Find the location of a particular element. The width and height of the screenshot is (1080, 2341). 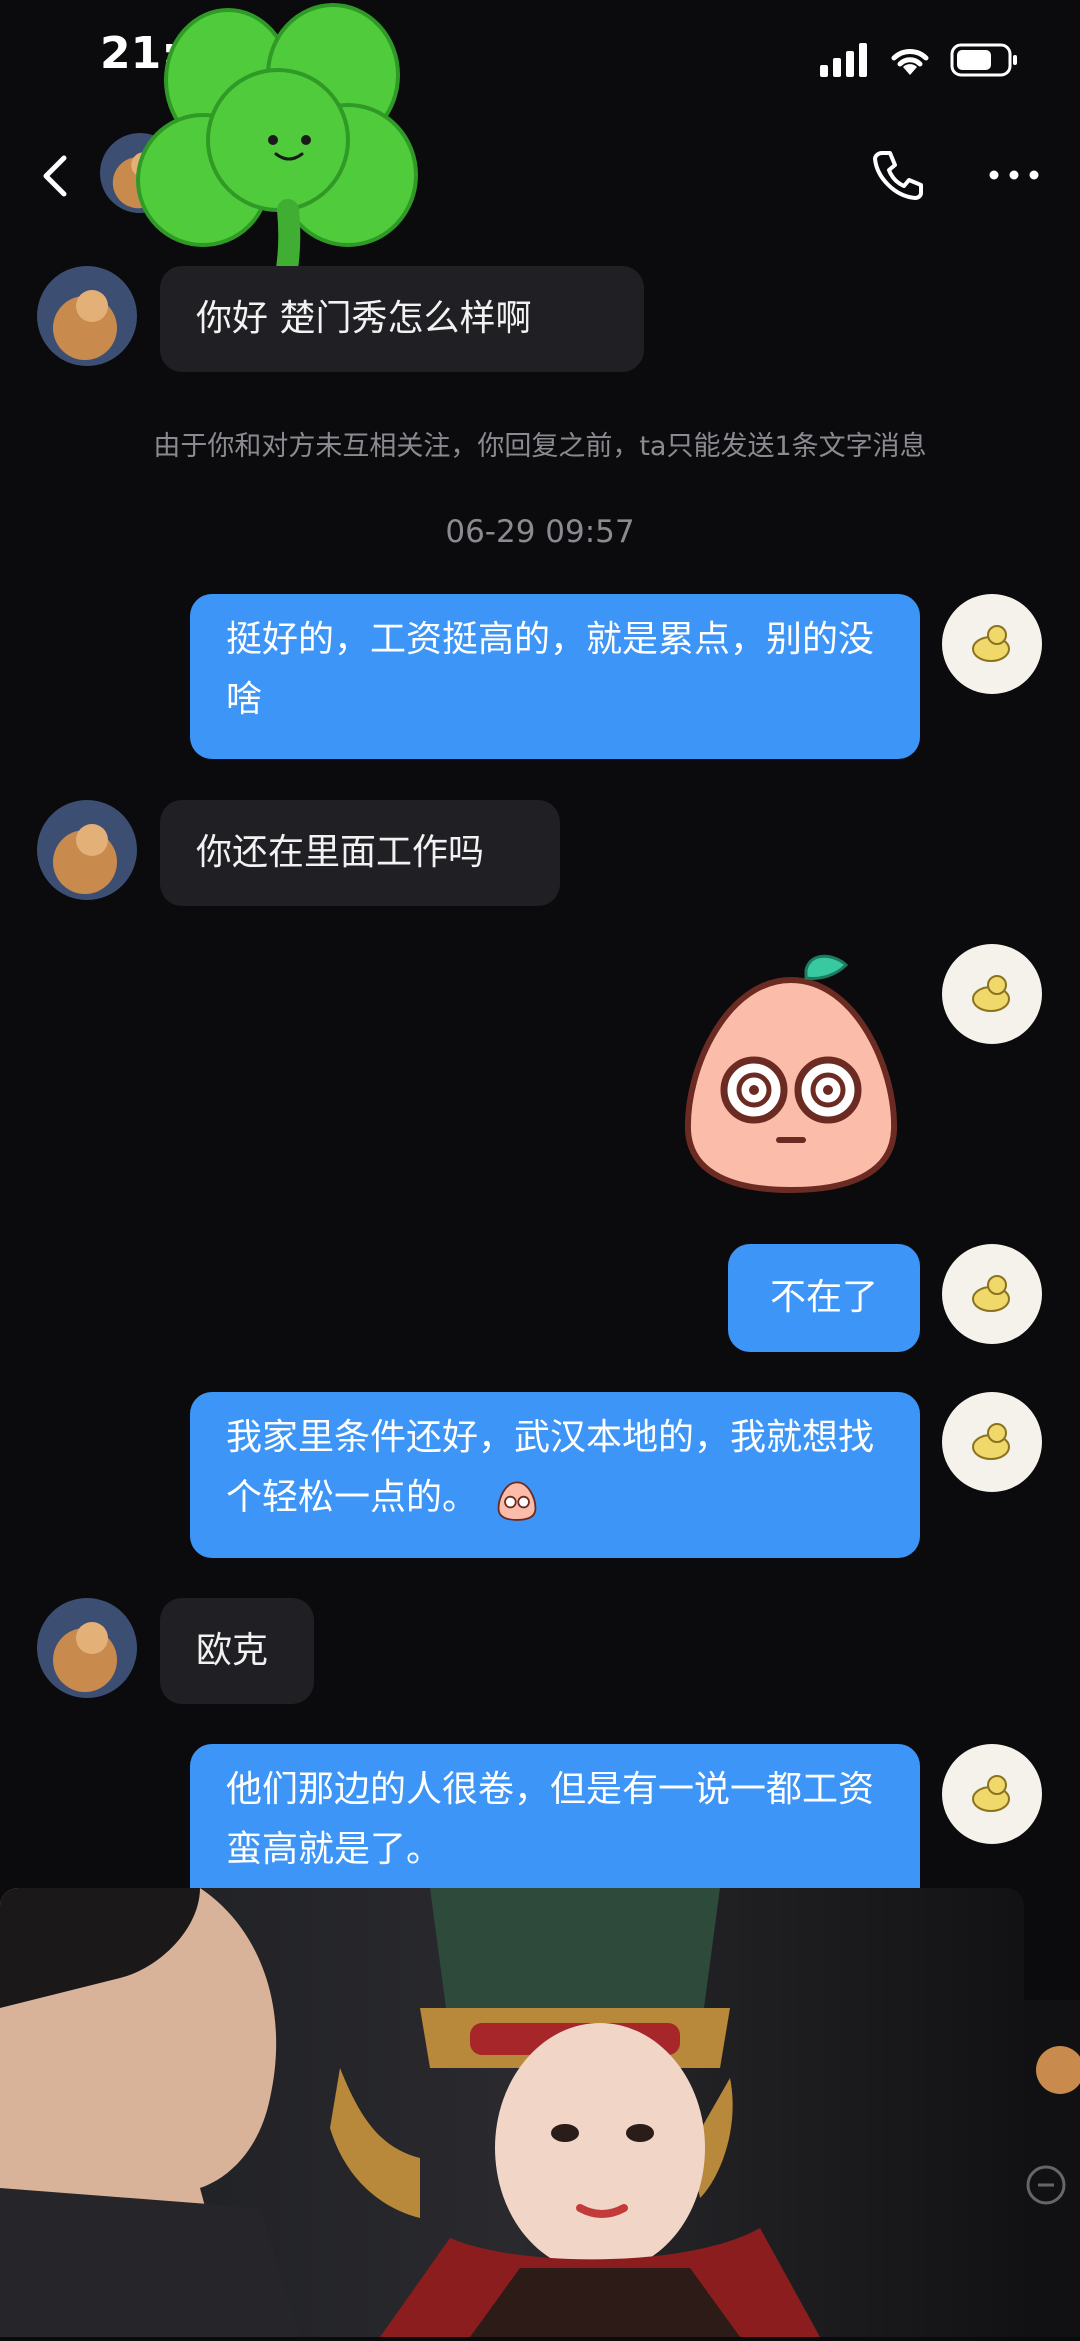

peach-emoji-icon is located at coordinates (517, 1501).